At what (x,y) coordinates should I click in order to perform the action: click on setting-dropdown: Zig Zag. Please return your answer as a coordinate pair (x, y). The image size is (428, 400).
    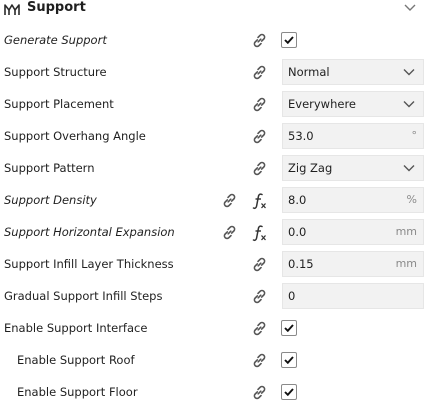
    Looking at the image, I should click on (353, 168).